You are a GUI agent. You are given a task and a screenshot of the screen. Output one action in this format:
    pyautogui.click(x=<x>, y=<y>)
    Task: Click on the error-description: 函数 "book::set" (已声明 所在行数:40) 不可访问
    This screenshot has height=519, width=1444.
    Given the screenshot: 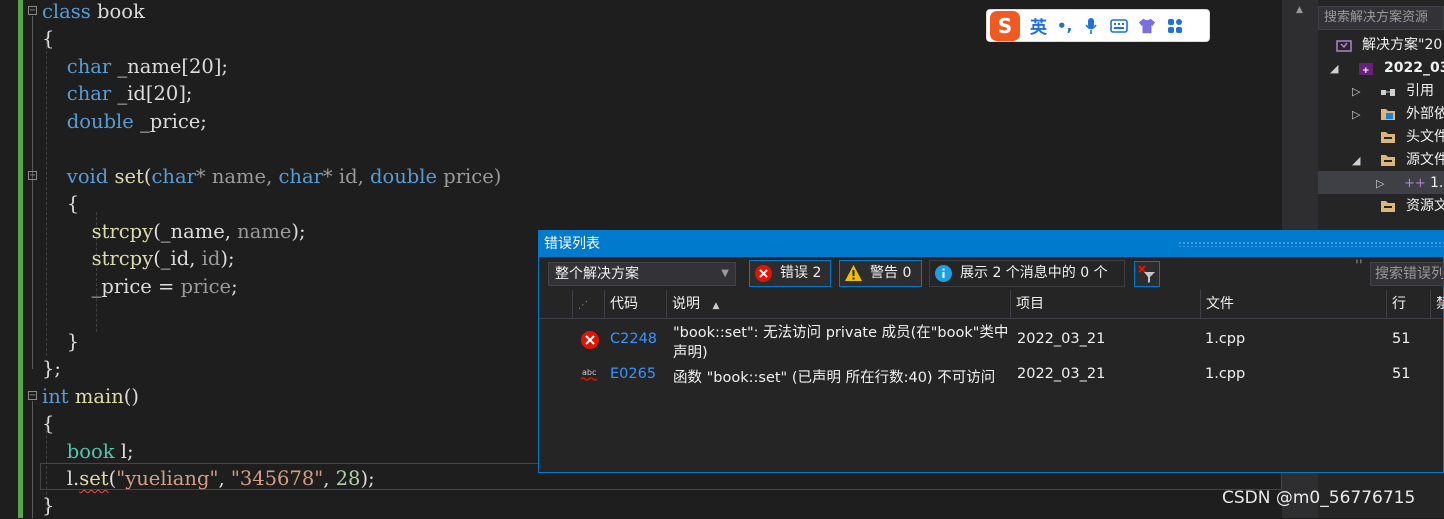 What is the action you would take?
    pyautogui.click(x=834, y=378)
    